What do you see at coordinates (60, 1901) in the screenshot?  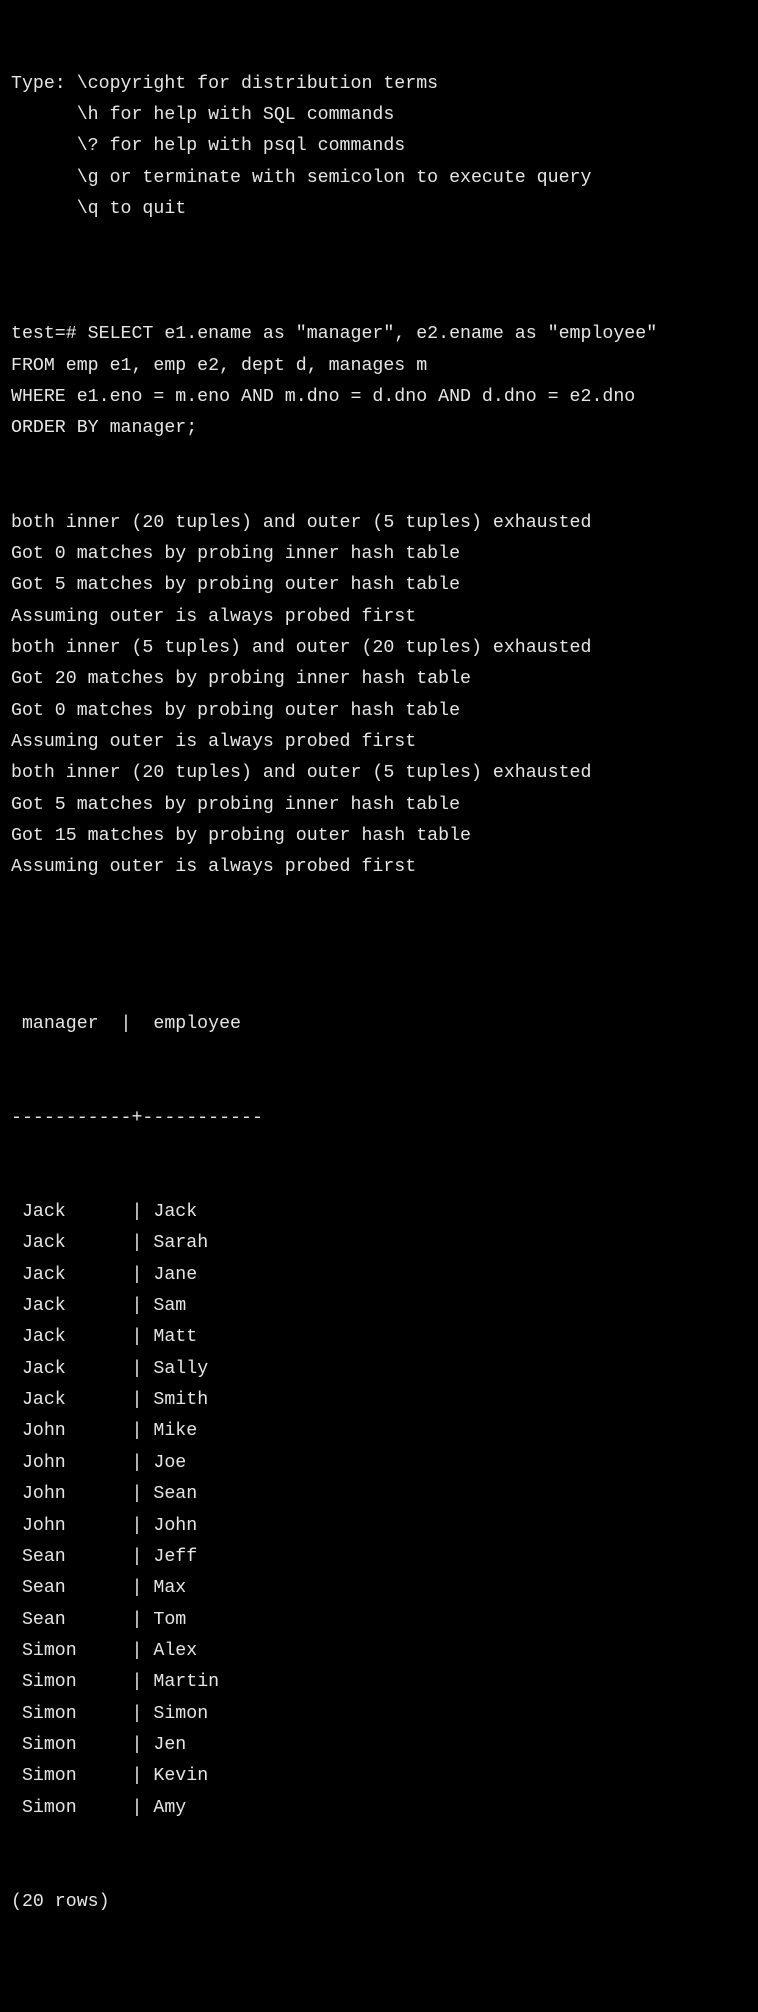 I see `row-count-footer: (20 rows)` at bounding box center [60, 1901].